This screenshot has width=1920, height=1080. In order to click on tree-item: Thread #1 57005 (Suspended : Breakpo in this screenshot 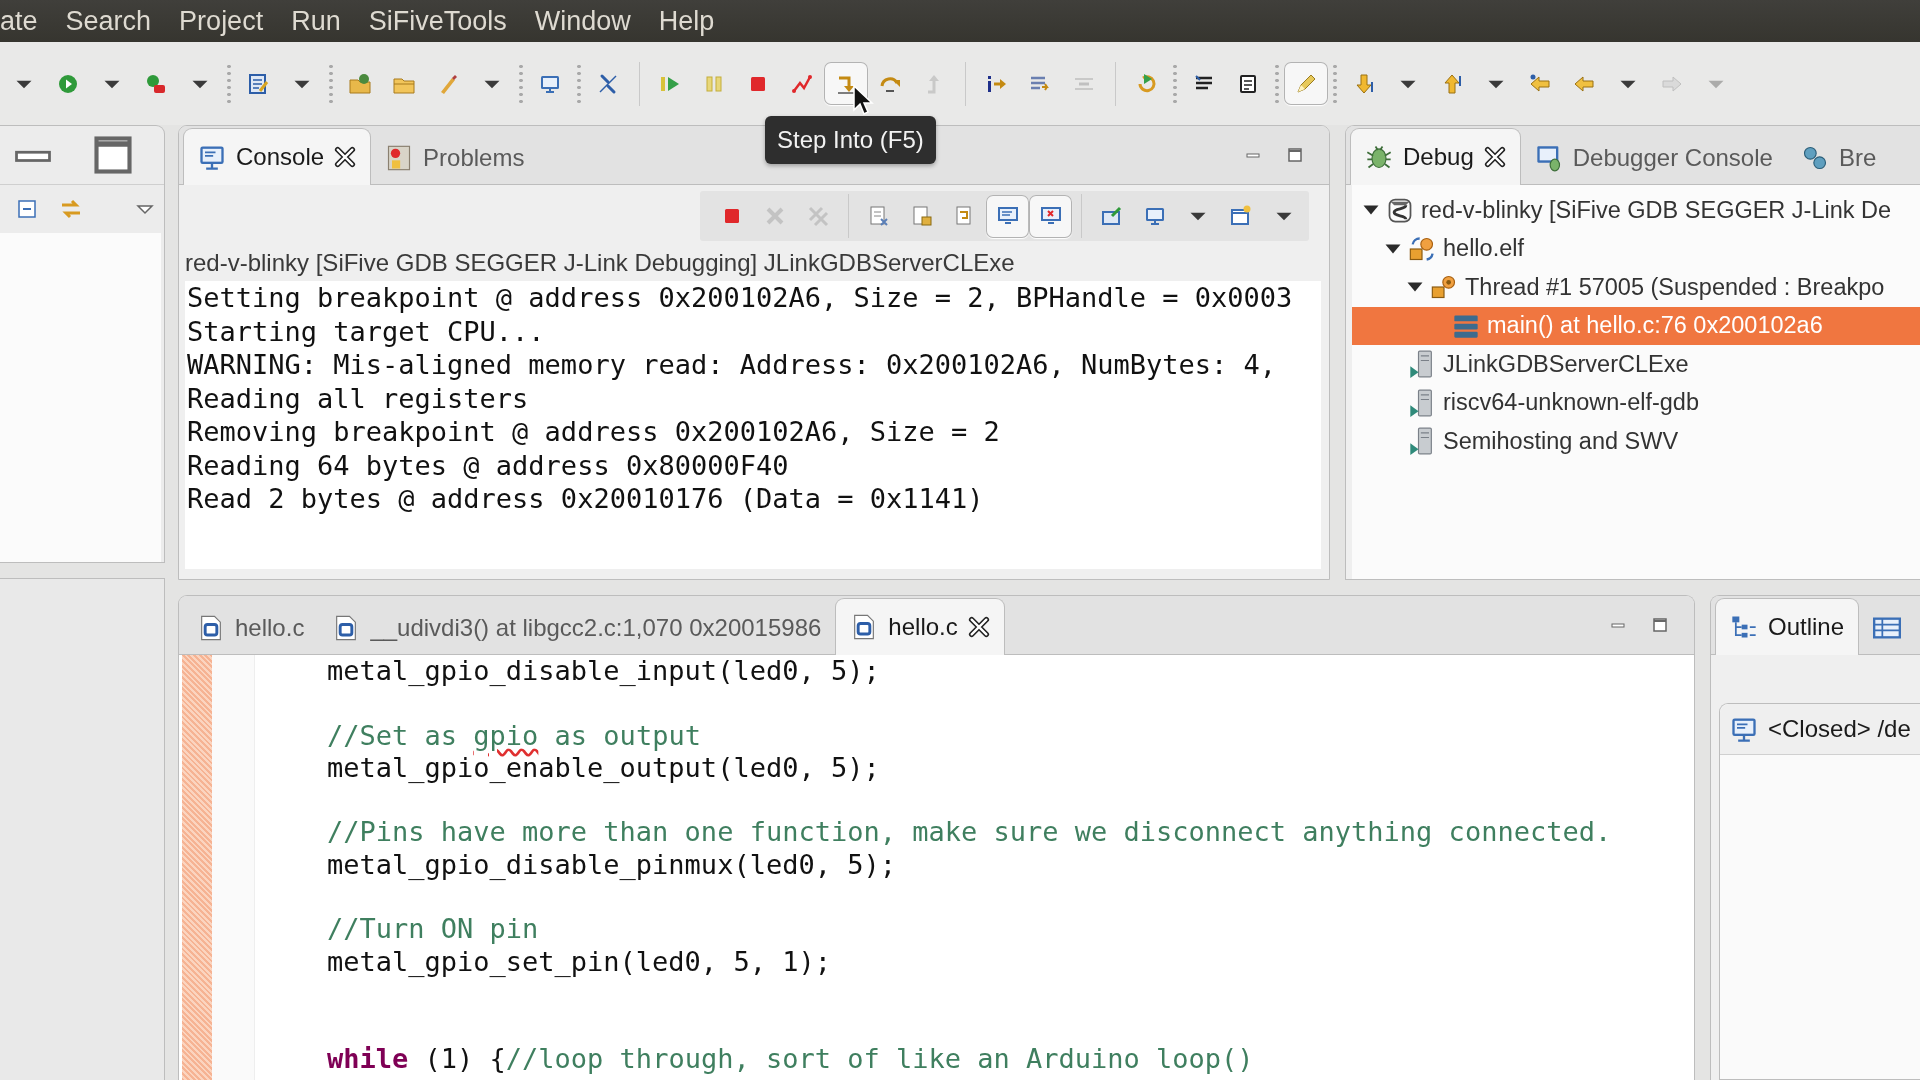, I will do `click(1675, 287)`.